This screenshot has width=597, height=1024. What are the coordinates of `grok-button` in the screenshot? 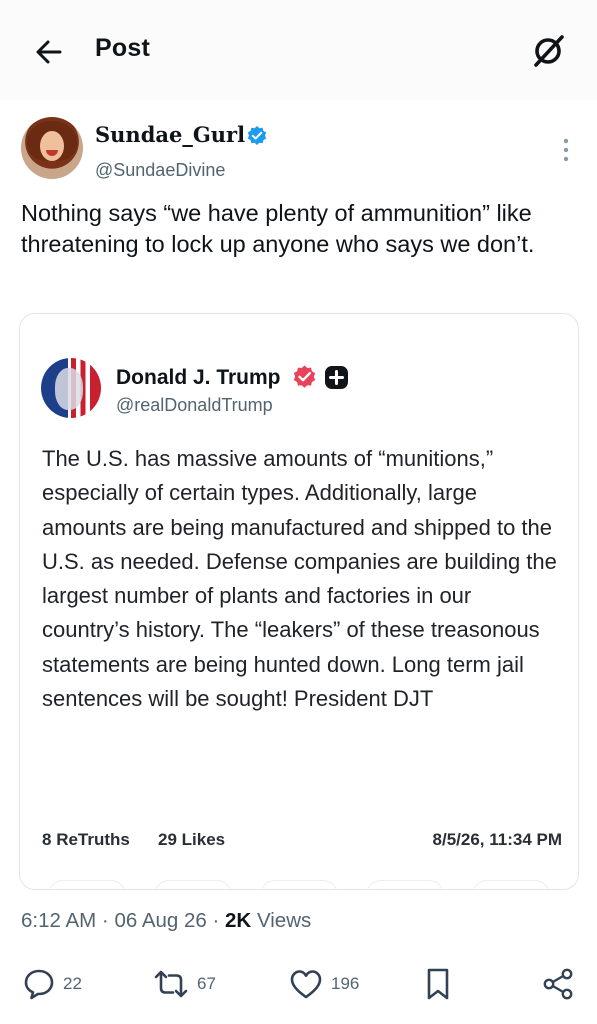 It's located at (548, 51).